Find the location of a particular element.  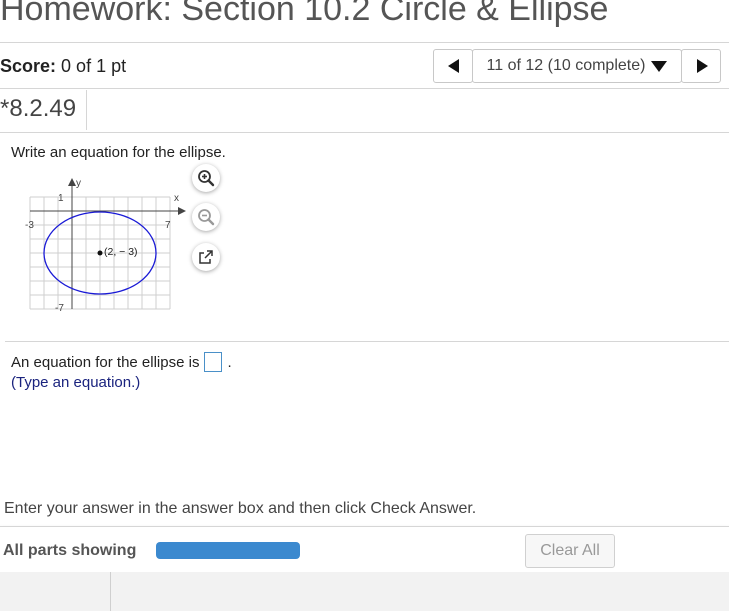

score: Score: 0 of 1 pt is located at coordinates (63, 66).